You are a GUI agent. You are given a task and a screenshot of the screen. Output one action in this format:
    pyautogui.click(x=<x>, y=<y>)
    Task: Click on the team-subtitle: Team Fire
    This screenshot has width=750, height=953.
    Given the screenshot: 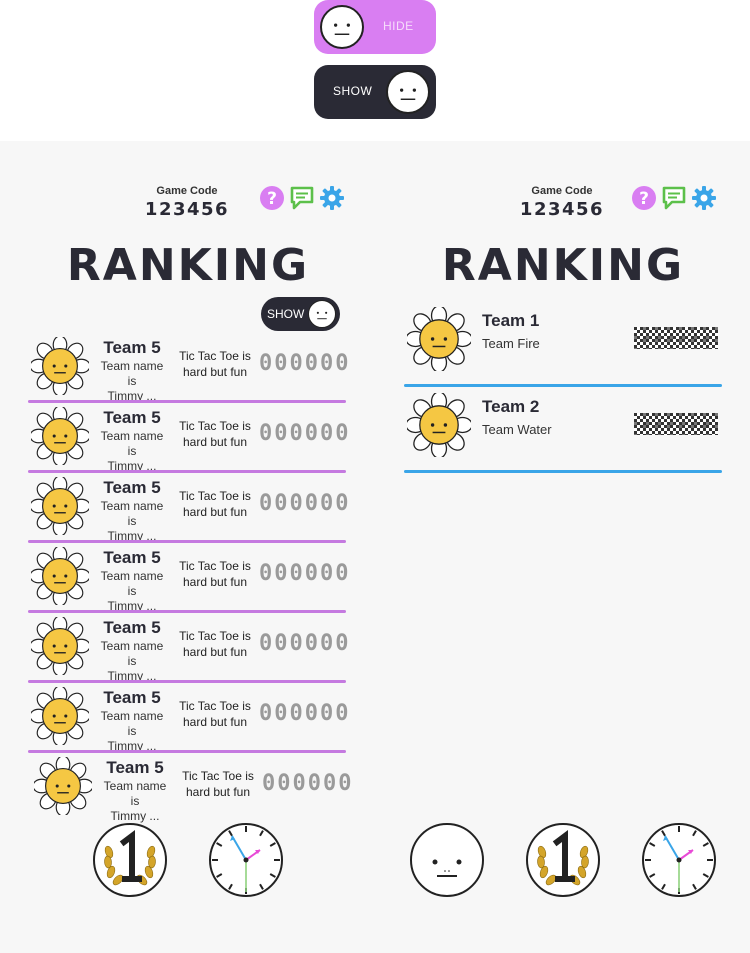 What is the action you would take?
    pyautogui.click(x=511, y=343)
    